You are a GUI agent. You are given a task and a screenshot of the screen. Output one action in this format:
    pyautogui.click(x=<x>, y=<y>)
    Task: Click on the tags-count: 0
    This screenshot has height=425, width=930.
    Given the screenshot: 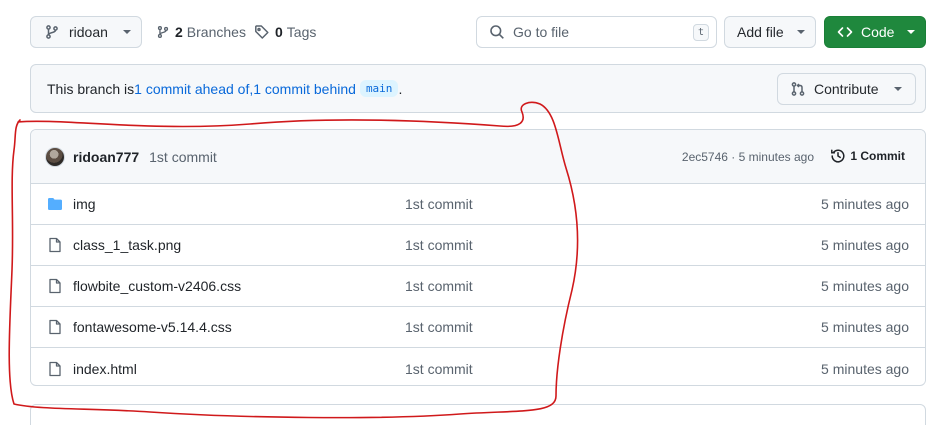 What is the action you would take?
    pyautogui.click(x=279, y=32)
    